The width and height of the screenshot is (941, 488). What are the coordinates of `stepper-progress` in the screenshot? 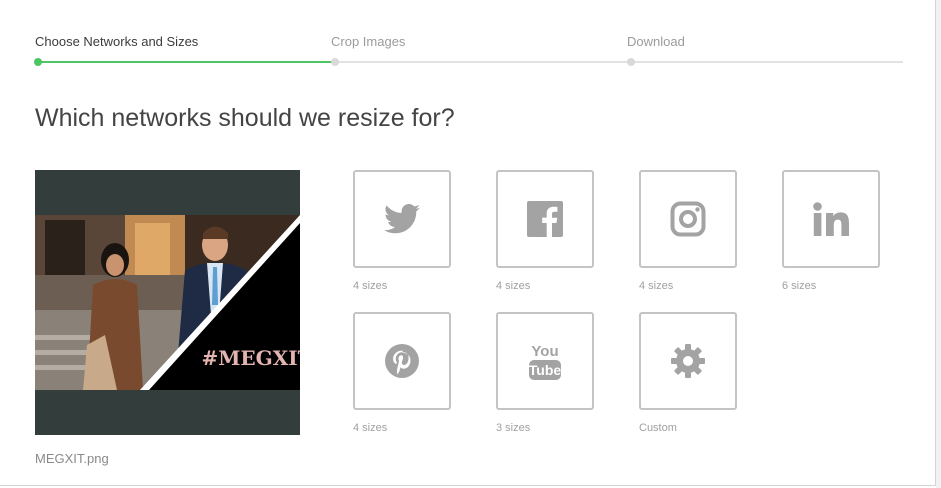 It's located at (186, 62).